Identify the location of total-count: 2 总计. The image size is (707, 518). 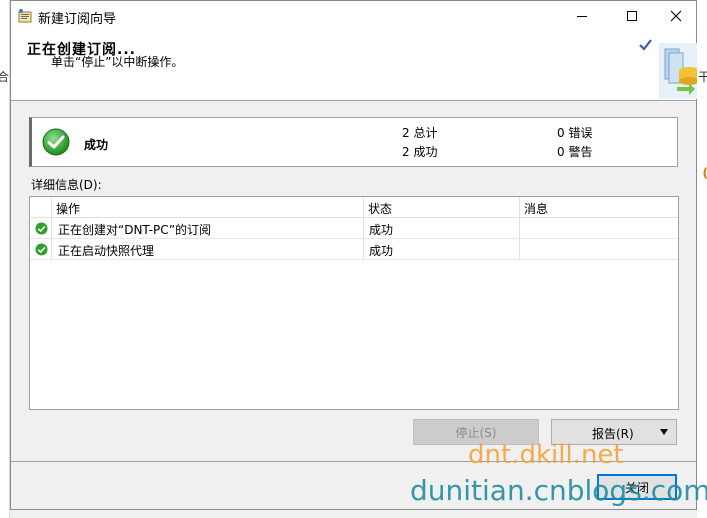
(420, 133).